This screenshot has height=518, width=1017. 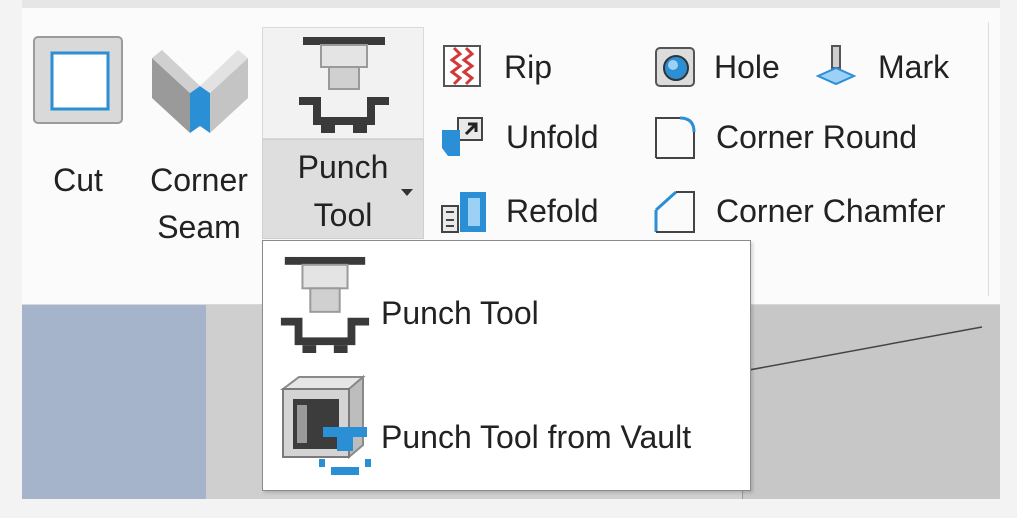 I want to click on viewport-bottom-strip, so click(x=511, y=508).